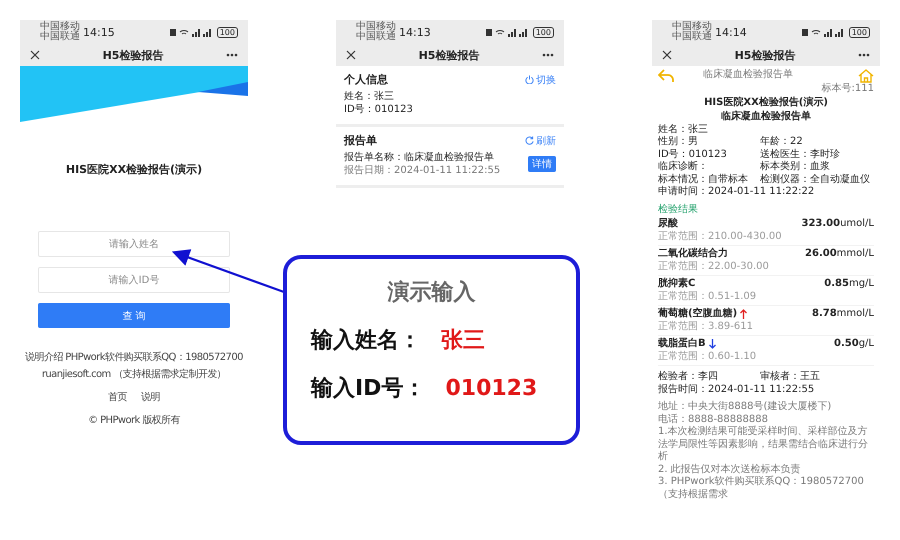 This screenshot has width=900, height=540. What do you see at coordinates (150, 397) in the screenshot?
I see `footer-link: 说明` at bounding box center [150, 397].